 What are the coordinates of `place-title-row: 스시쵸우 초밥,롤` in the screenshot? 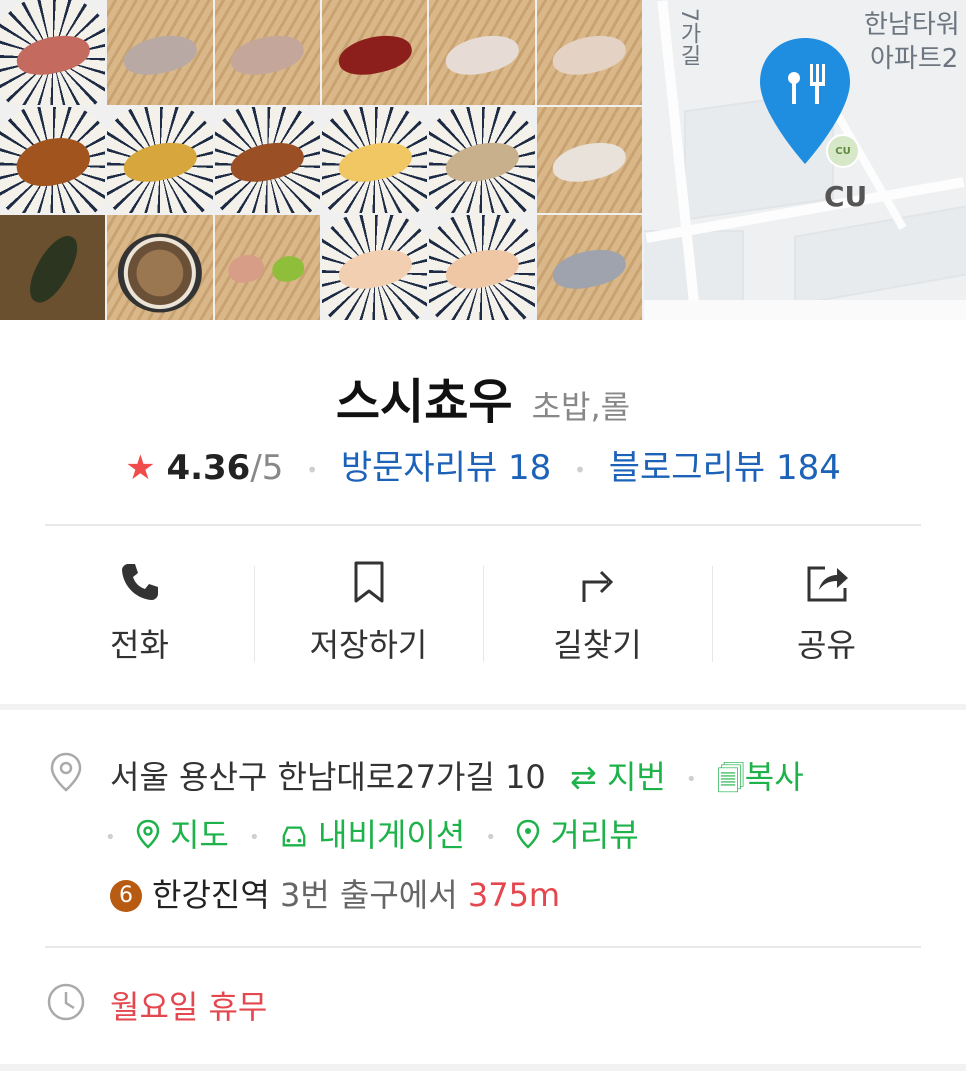 It's located at (483, 397).